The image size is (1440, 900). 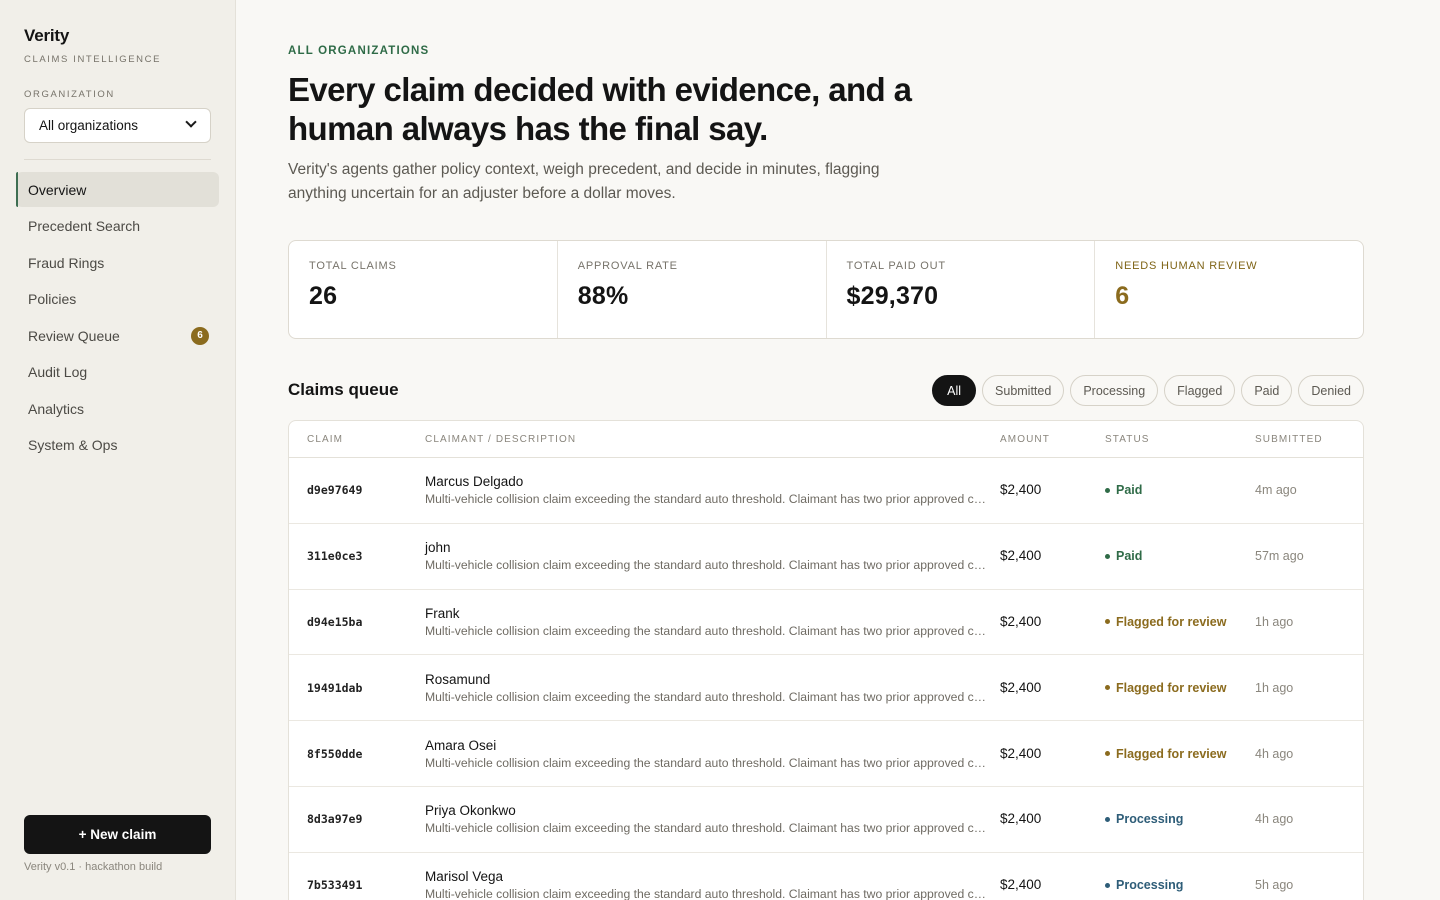 I want to click on claim-id: d9e97649, so click(x=335, y=490).